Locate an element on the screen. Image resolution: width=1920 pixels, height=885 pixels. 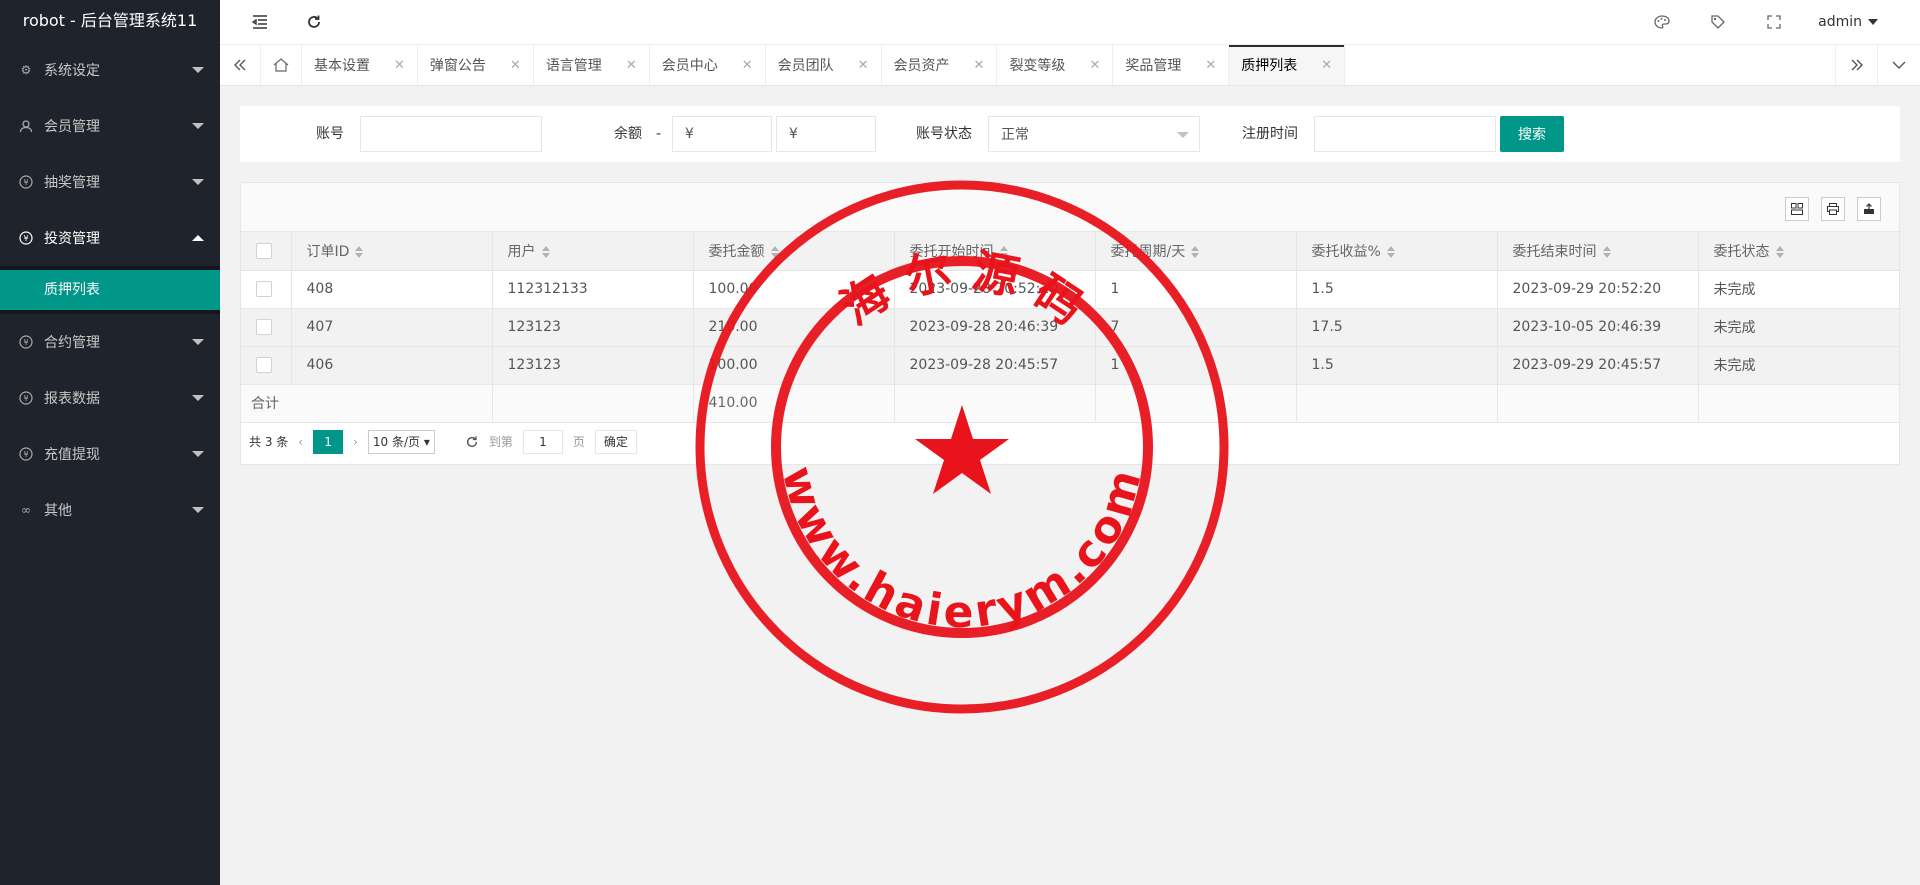
column-header-status: 委托状态 is located at coordinates (1799, 251).